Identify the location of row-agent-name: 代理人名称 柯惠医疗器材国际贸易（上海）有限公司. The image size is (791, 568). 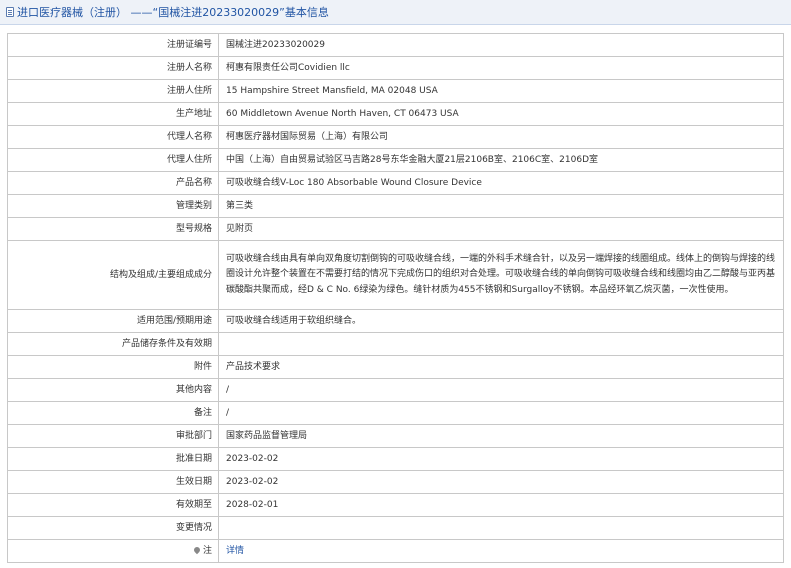
(395, 137).